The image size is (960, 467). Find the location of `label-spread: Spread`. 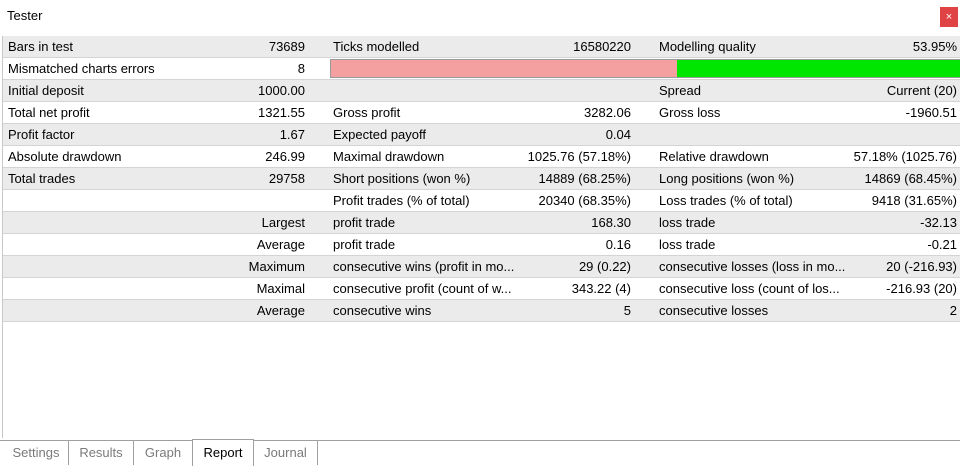

label-spread: Spread is located at coordinates (680, 90).